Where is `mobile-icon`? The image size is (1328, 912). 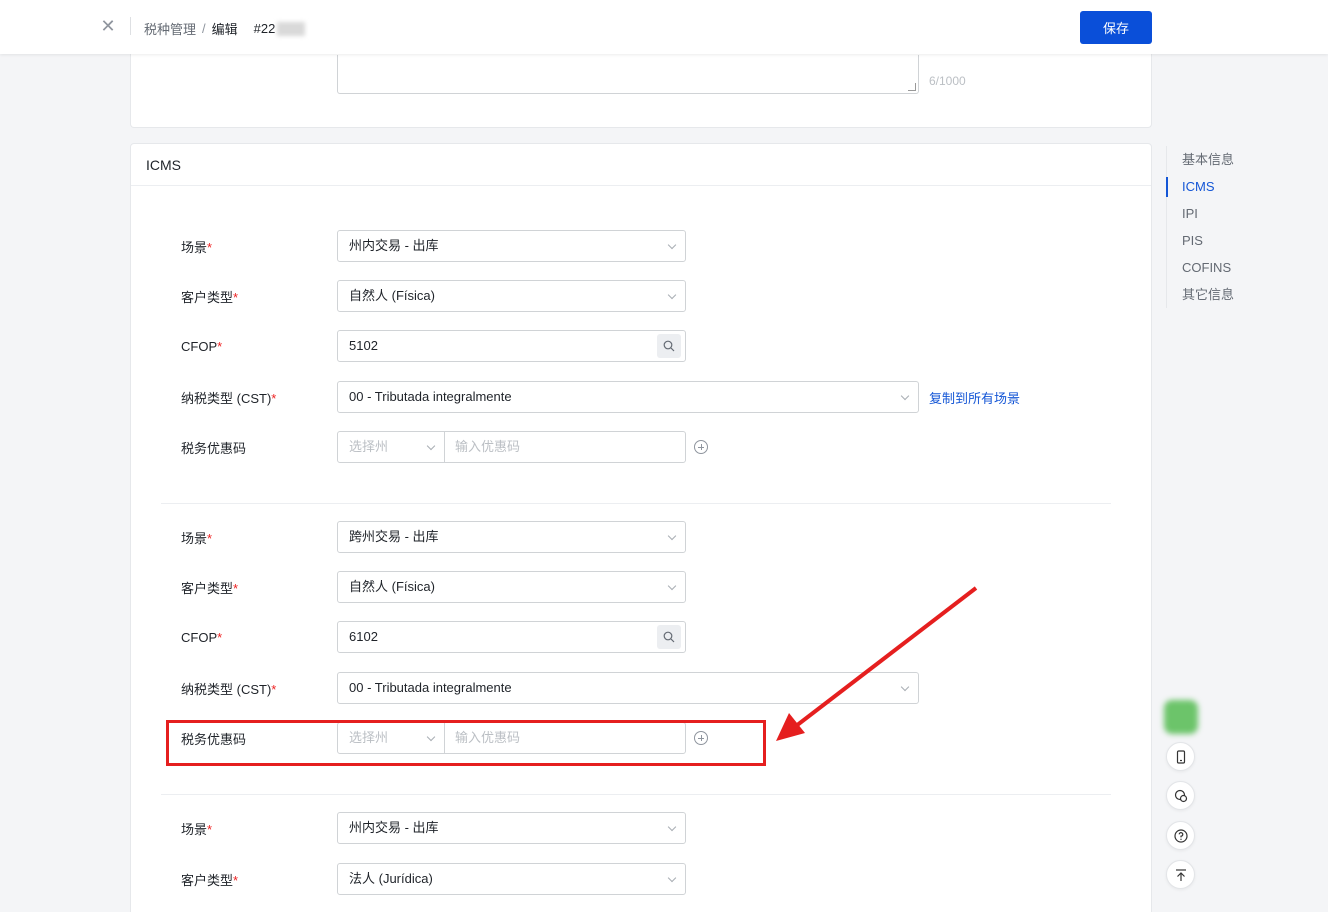
mobile-icon is located at coordinates (1180, 756).